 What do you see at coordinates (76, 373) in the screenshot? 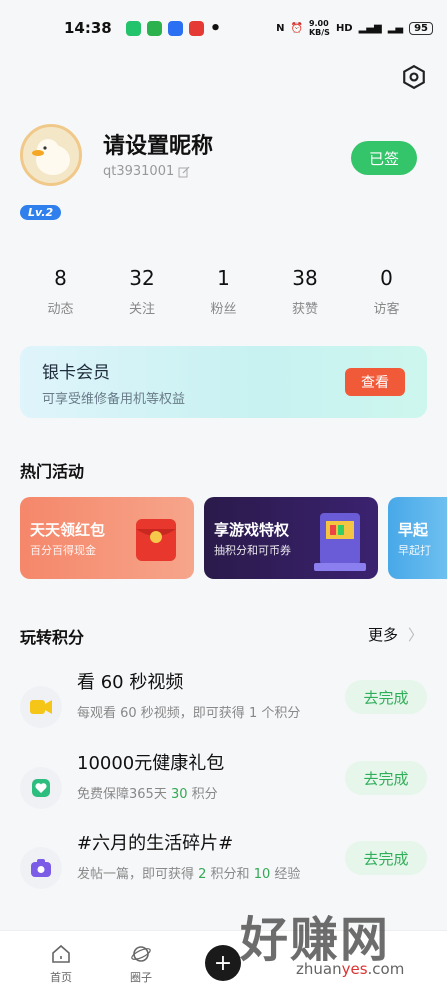
I see `vip-title: 银卡会员` at bounding box center [76, 373].